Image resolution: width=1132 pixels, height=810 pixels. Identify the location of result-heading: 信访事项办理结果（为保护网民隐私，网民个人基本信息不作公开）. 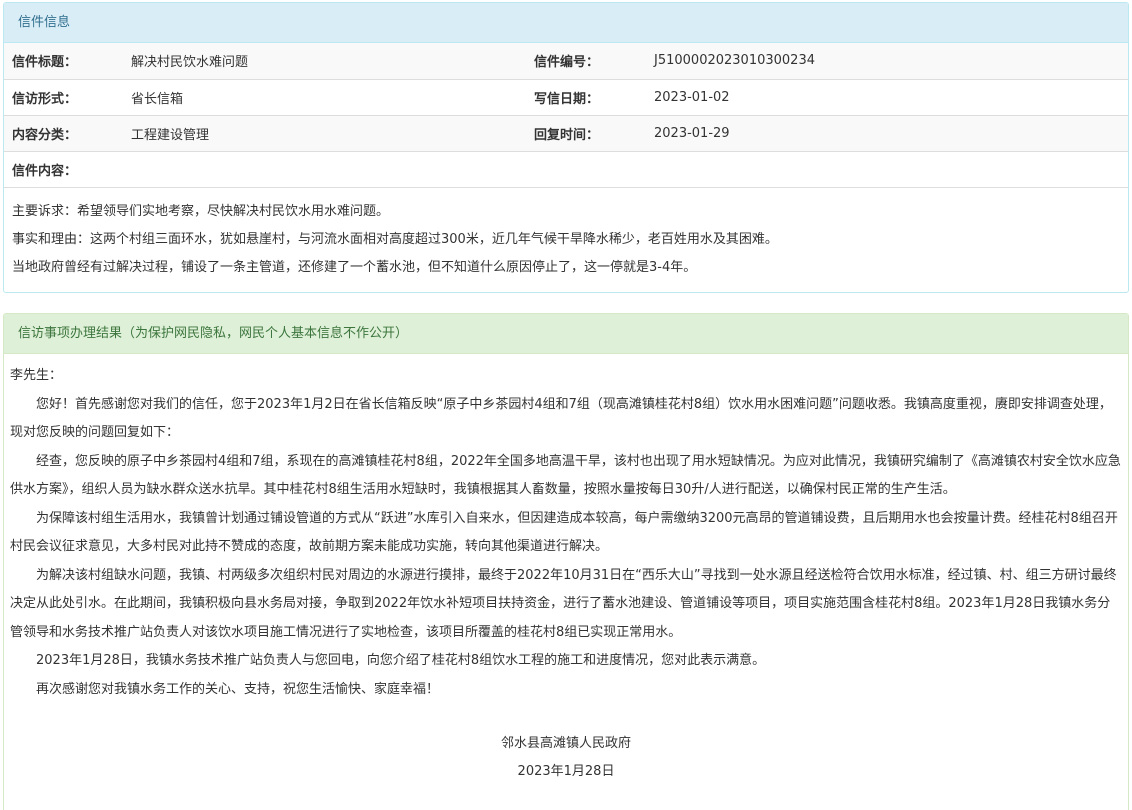
(566, 334).